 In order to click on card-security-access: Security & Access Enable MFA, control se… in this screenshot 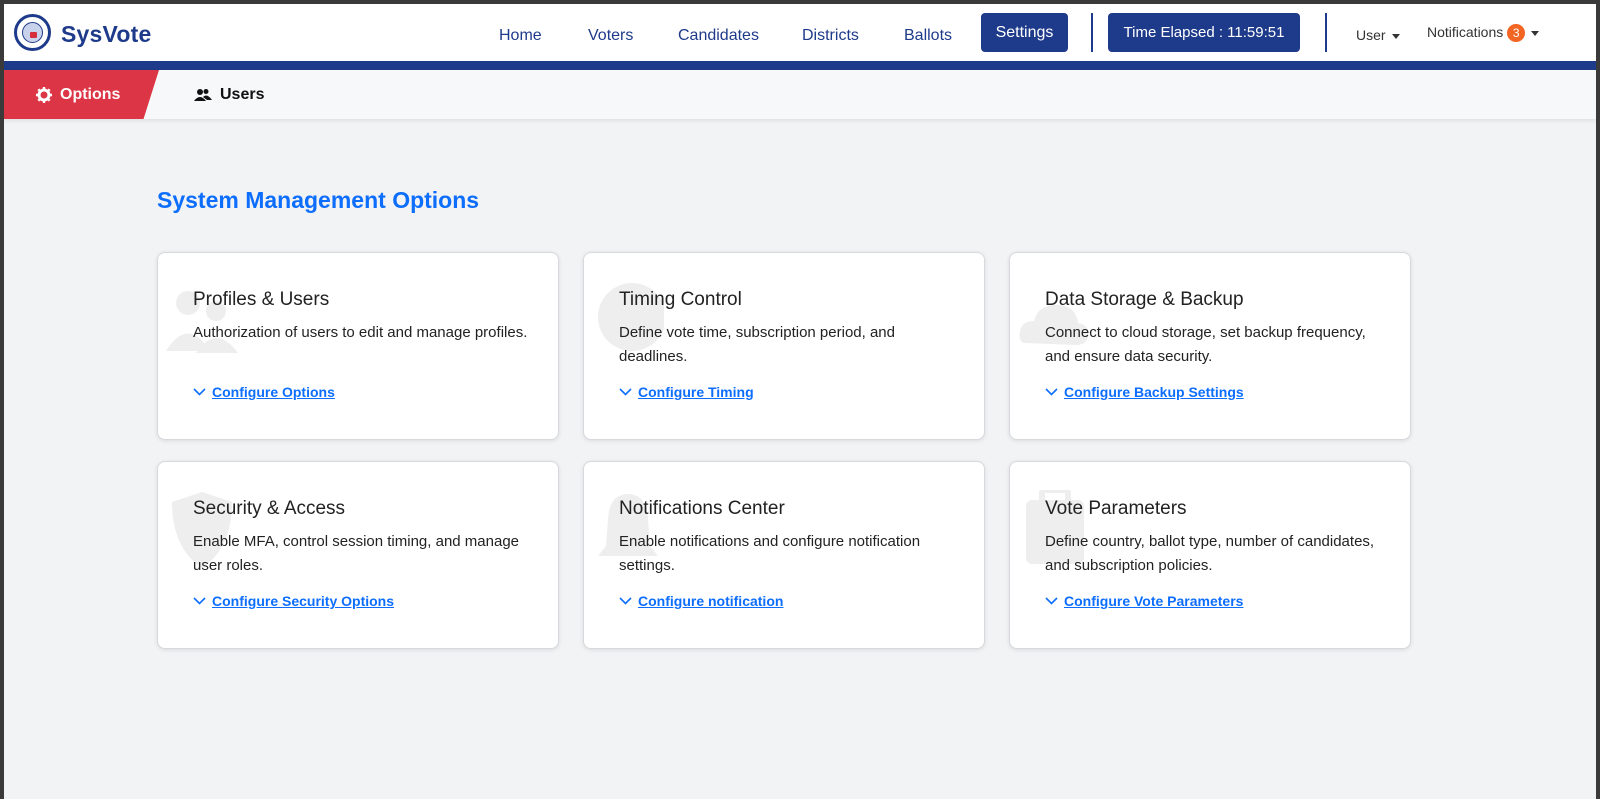, I will do `click(358, 555)`.